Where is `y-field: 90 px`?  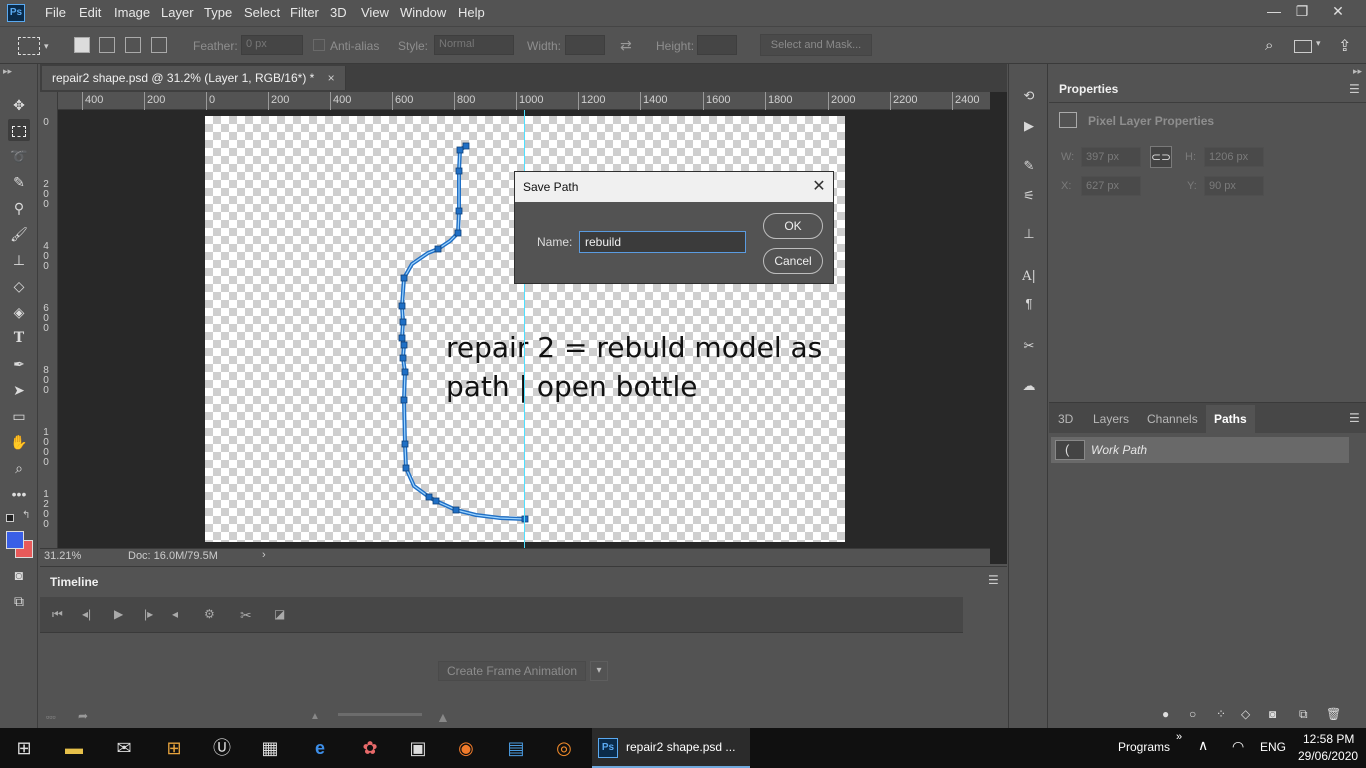
y-field: 90 px is located at coordinates (1234, 186).